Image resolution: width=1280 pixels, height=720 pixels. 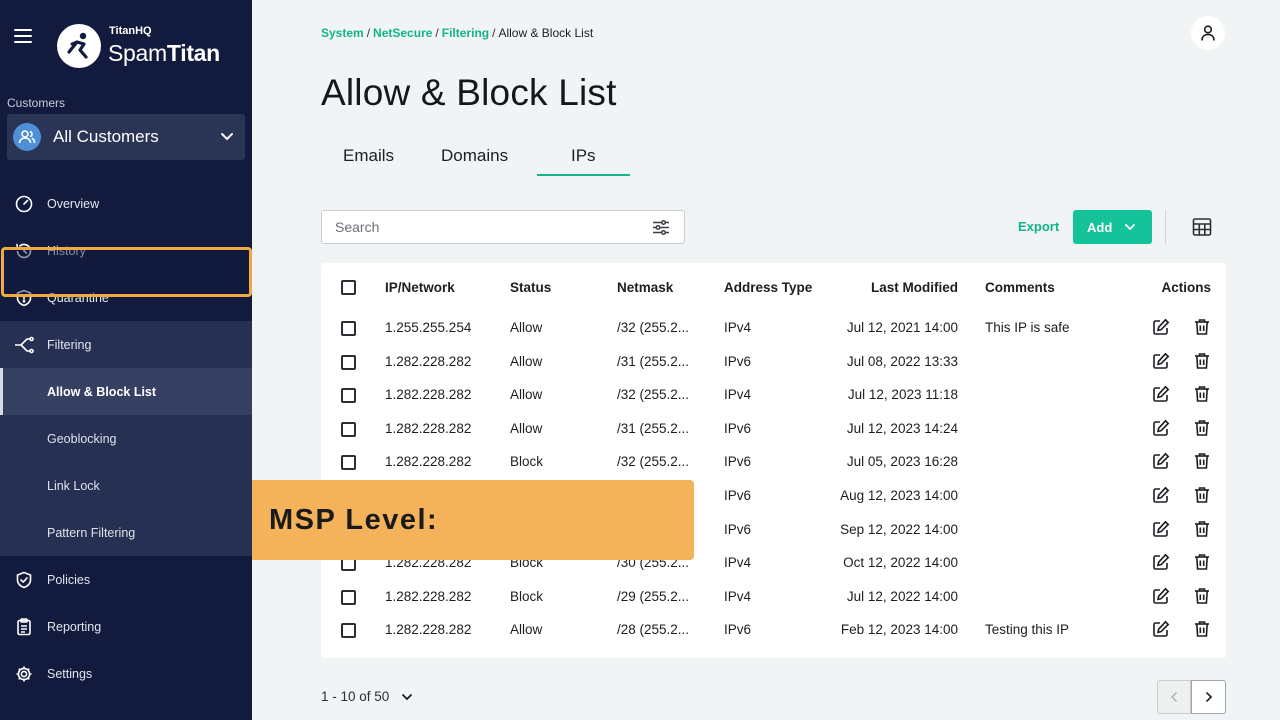 What do you see at coordinates (126, 137) in the screenshot?
I see `customer-selector: All Customers` at bounding box center [126, 137].